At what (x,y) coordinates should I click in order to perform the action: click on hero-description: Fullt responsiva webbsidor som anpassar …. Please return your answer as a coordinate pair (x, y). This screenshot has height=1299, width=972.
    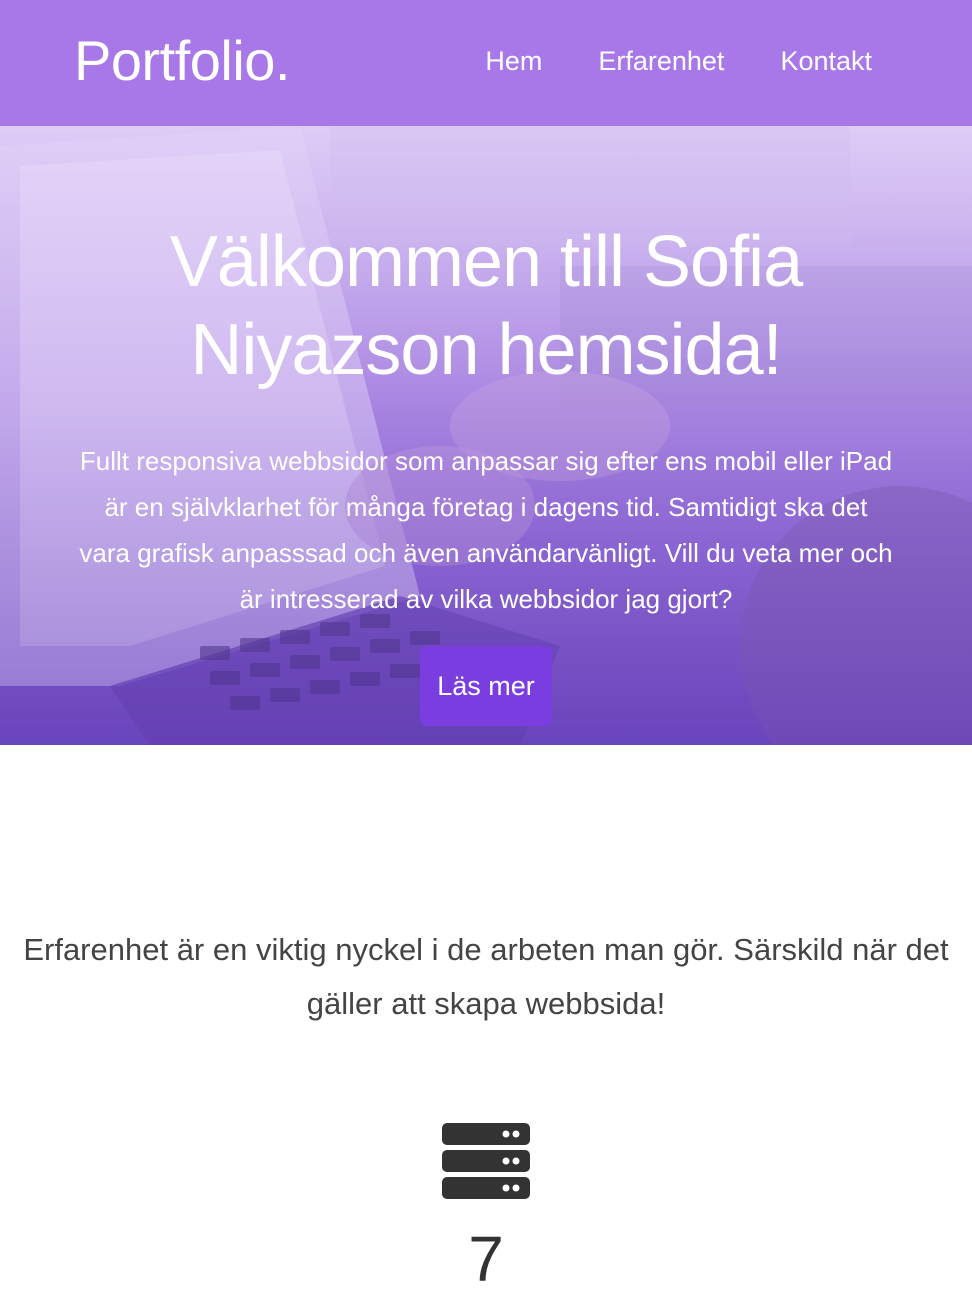
    Looking at the image, I should click on (486, 530).